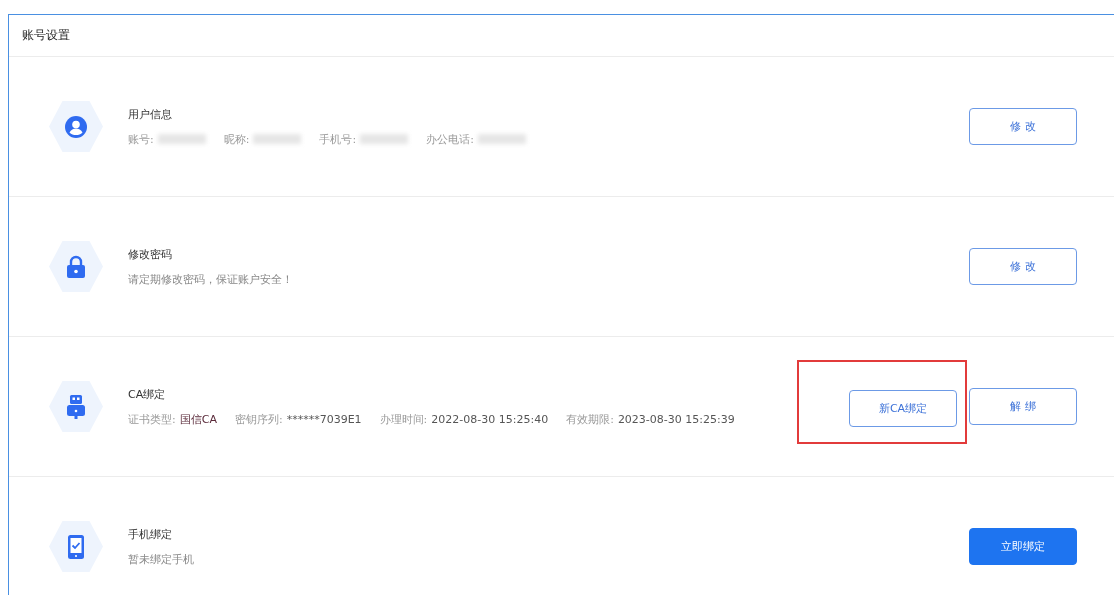 The height and width of the screenshot is (596, 1114). I want to click on field-value: 2023-08-30 15:25:39, so click(676, 419).